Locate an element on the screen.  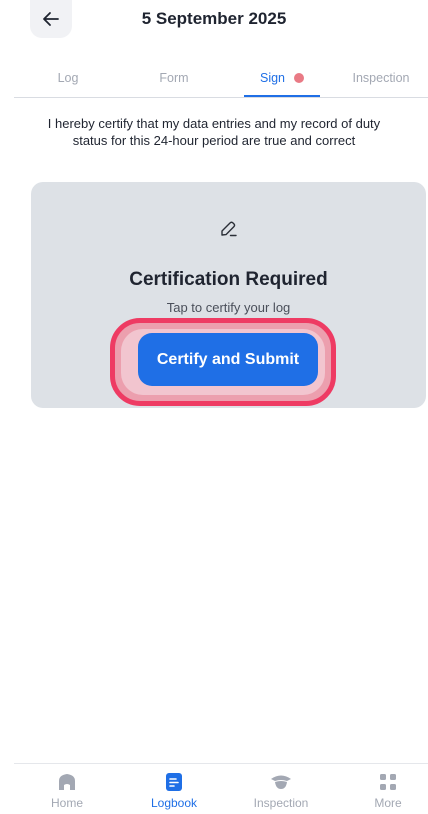
nav-logbook: Logbook is located at coordinates (174, 791).